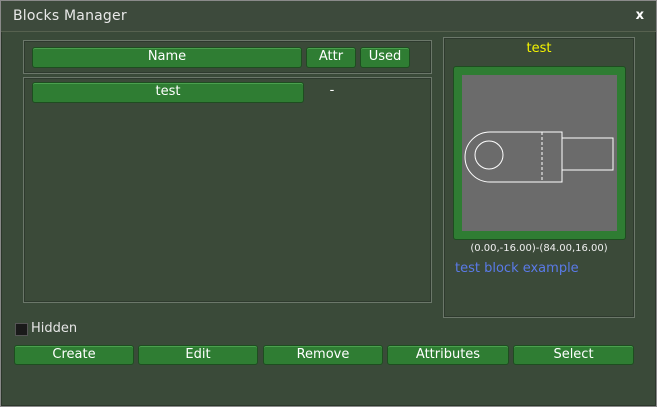 This screenshot has width=657, height=407. Describe the element at coordinates (539, 48) in the screenshot. I see `preview-block-name: test` at that location.